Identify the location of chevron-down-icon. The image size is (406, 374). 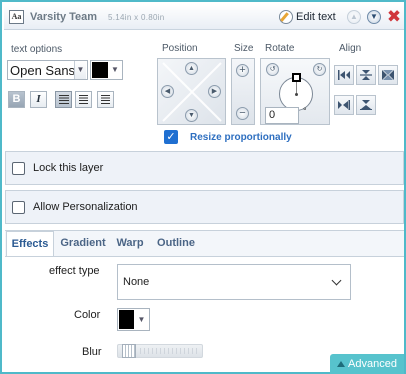
(336, 280).